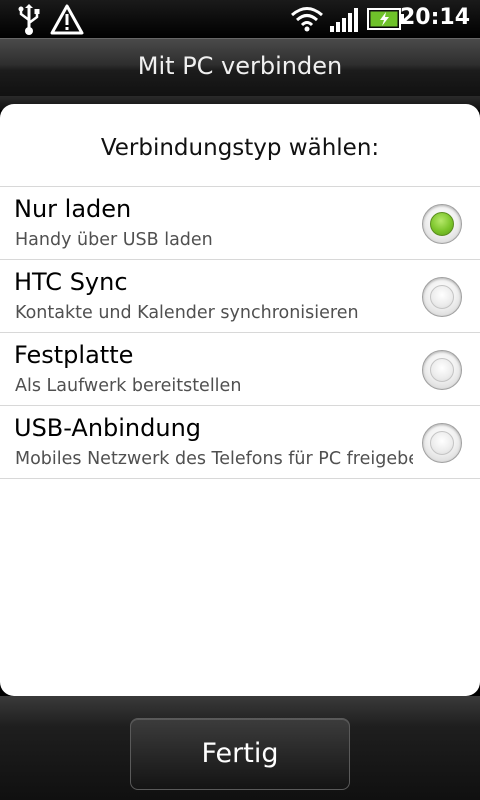 The width and height of the screenshot is (480, 800). What do you see at coordinates (187, 313) in the screenshot?
I see `option-subtitle: Kontakte und Kalender synchronisieren` at bounding box center [187, 313].